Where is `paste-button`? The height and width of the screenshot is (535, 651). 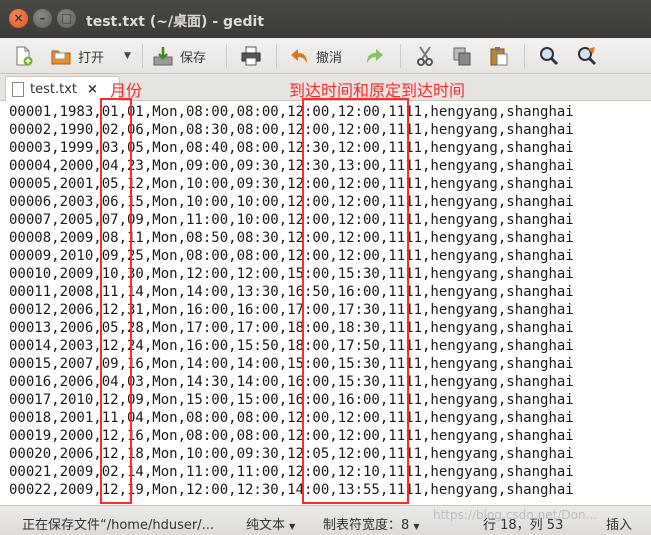 paste-button is located at coordinates (499, 56).